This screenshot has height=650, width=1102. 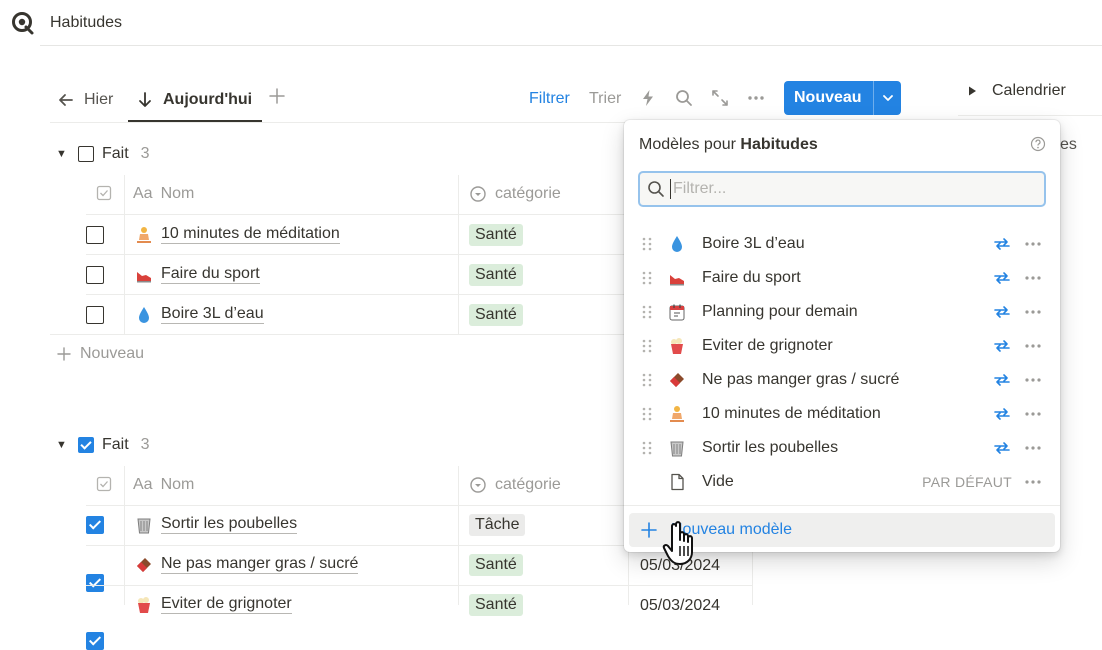 What do you see at coordinates (549, 99) in the screenshot?
I see `filter-button: Filtrer` at bounding box center [549, 99].